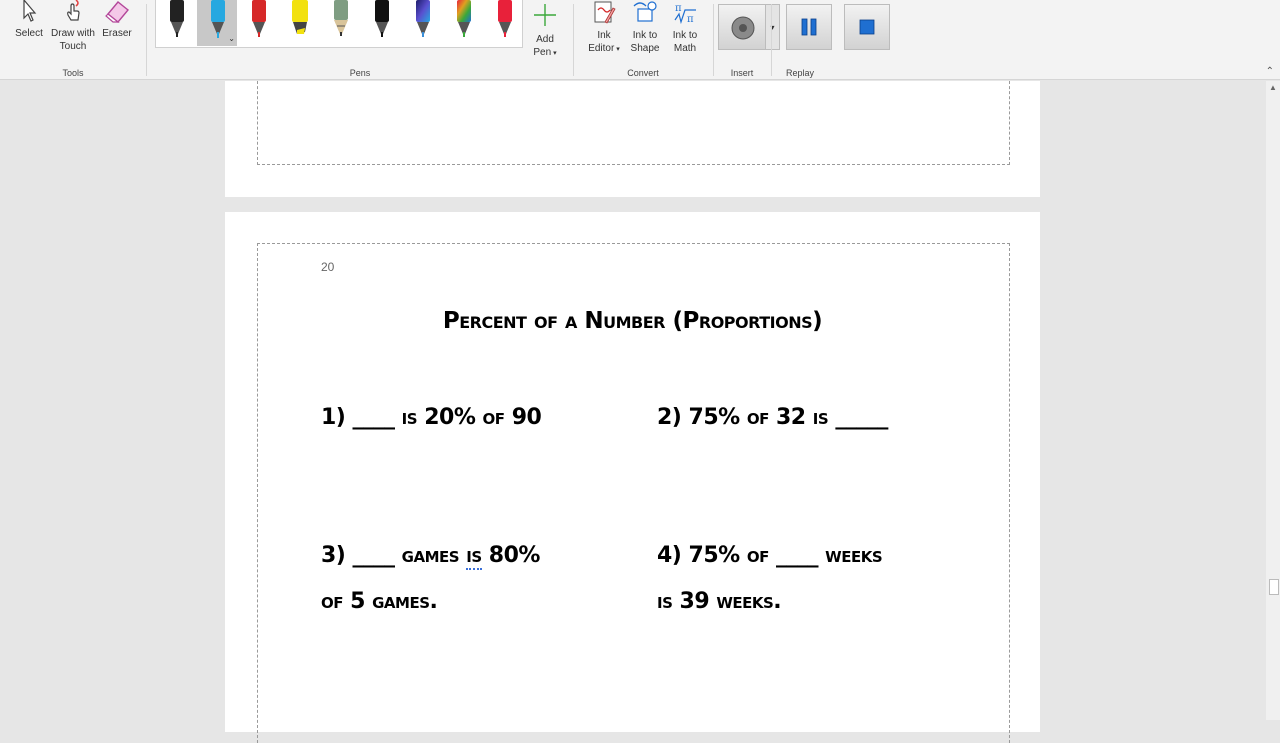  Describe the element at coordinates (633, 123) in the screenshot. I see `page-margin-box` at that location.